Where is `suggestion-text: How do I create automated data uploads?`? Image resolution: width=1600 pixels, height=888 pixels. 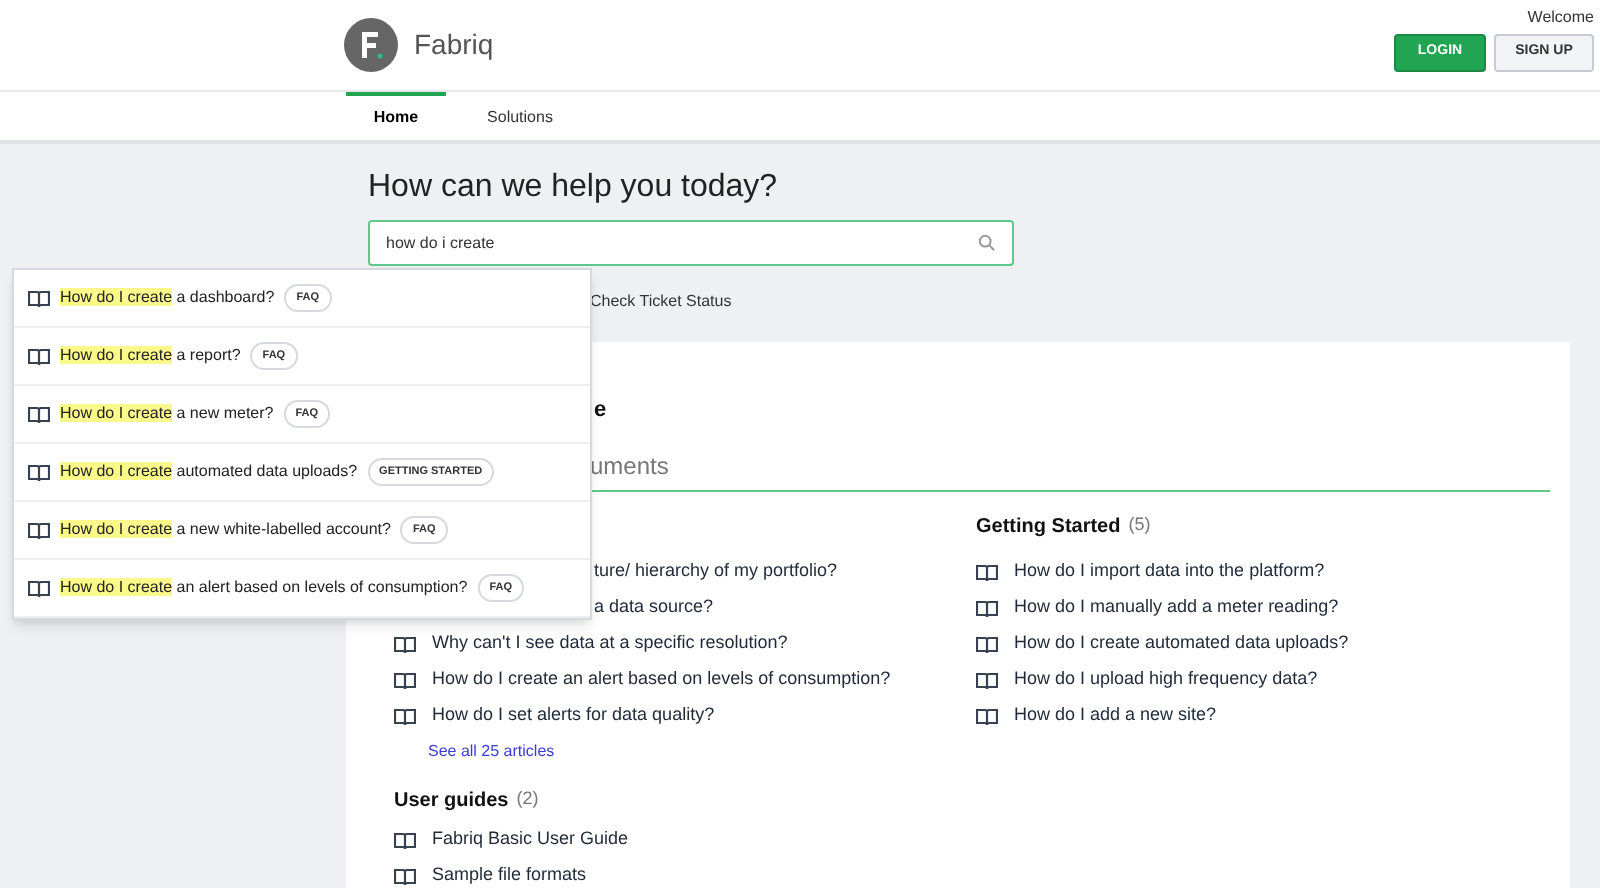
suggestion-text: How do I create automated data uploads? is located at coordinates (209, 472).